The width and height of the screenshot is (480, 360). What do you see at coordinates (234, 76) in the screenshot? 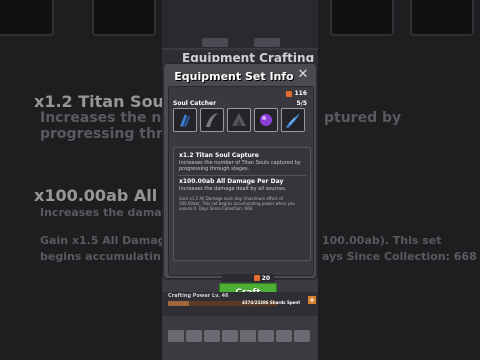
I see `modal-title: Equipment Set Info` at bounding box center [234, 76].